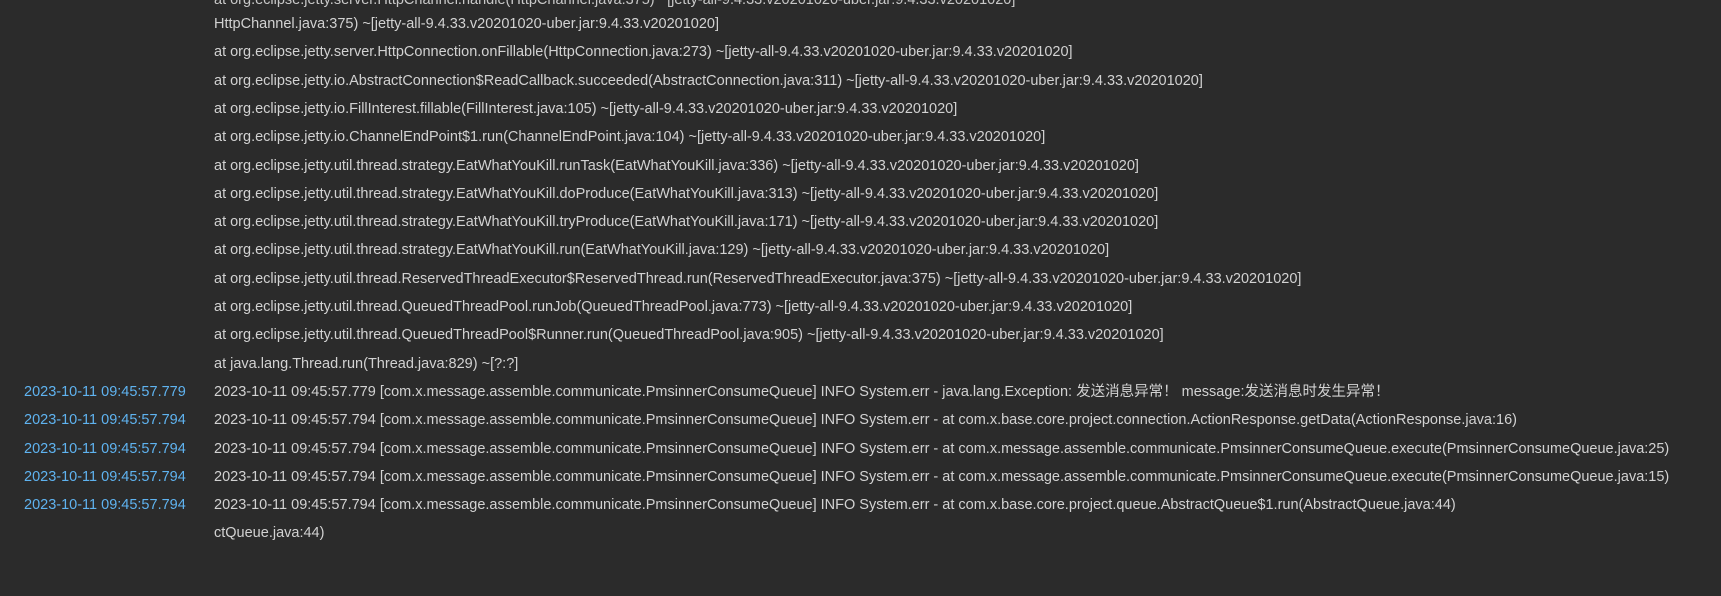 The image size is (1721, 596). What do you see at coordinates (860, 533) in the screenshot?
I see `log-line: ctQueue.java:44)` at bounding box center [860, 533].